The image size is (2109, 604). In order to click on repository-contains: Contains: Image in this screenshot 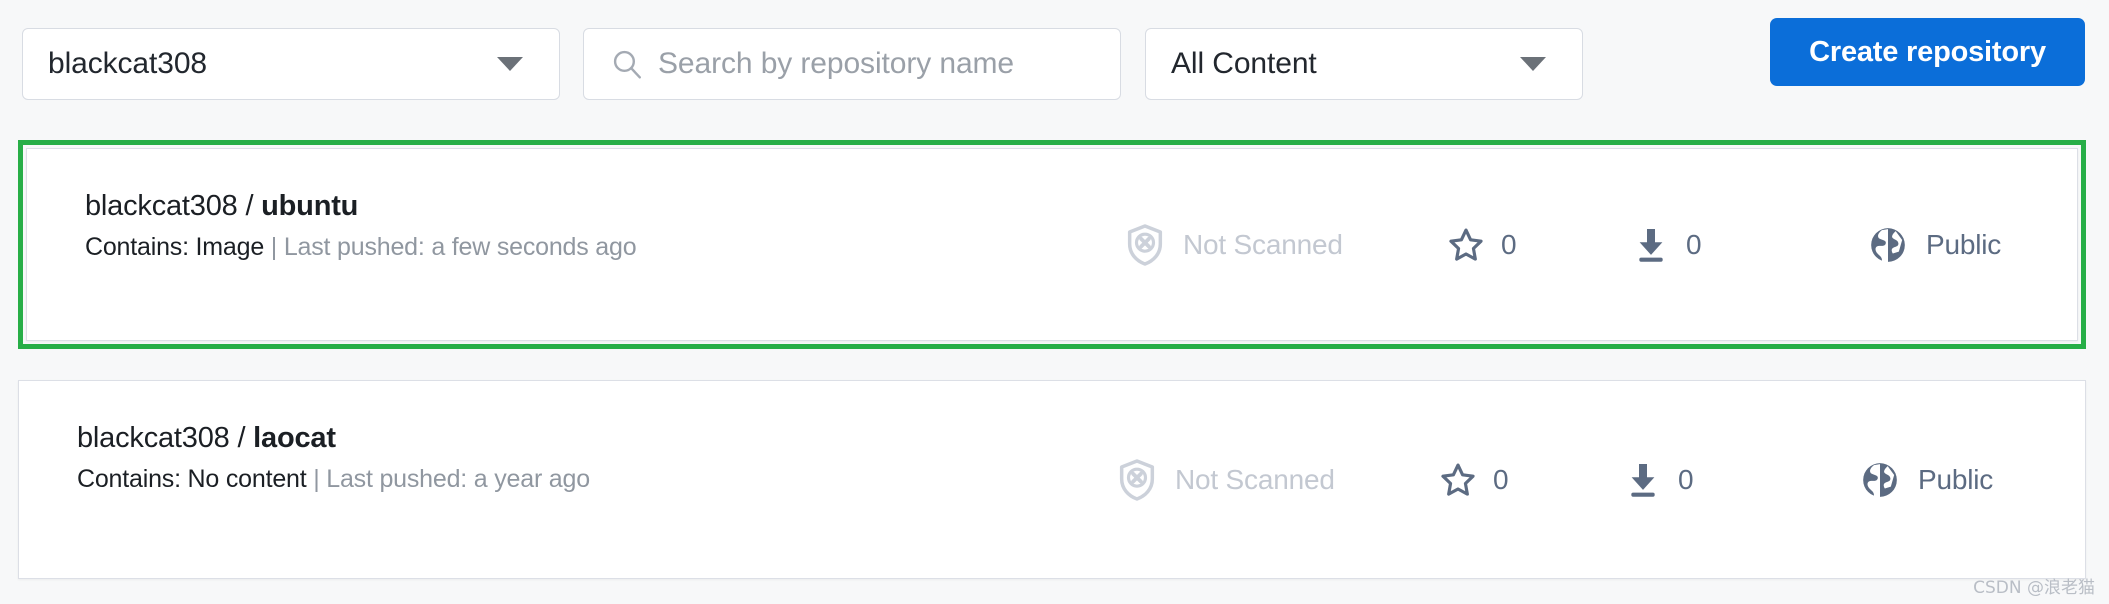, I will do `click(175, 247)`.